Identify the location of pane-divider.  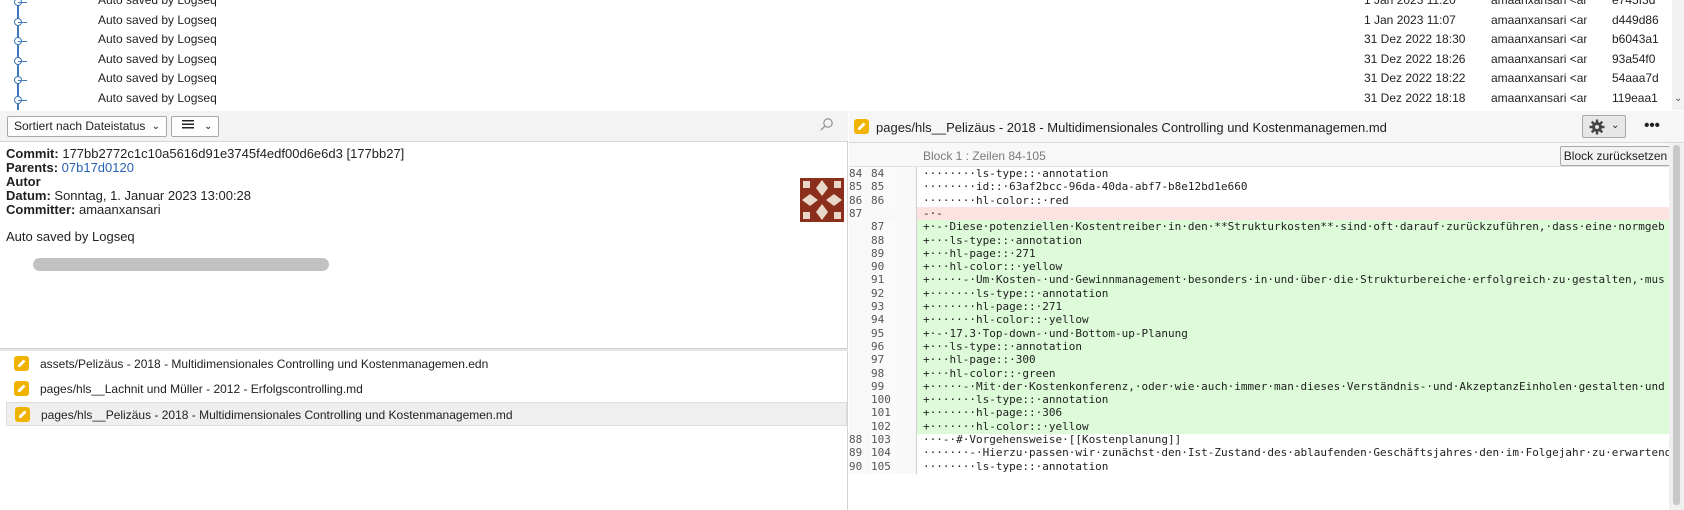
(424, 349).